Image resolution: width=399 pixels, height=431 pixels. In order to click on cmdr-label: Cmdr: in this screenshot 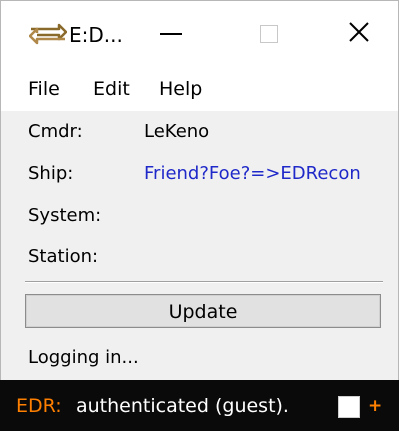, I will do `click(55, 131)`.